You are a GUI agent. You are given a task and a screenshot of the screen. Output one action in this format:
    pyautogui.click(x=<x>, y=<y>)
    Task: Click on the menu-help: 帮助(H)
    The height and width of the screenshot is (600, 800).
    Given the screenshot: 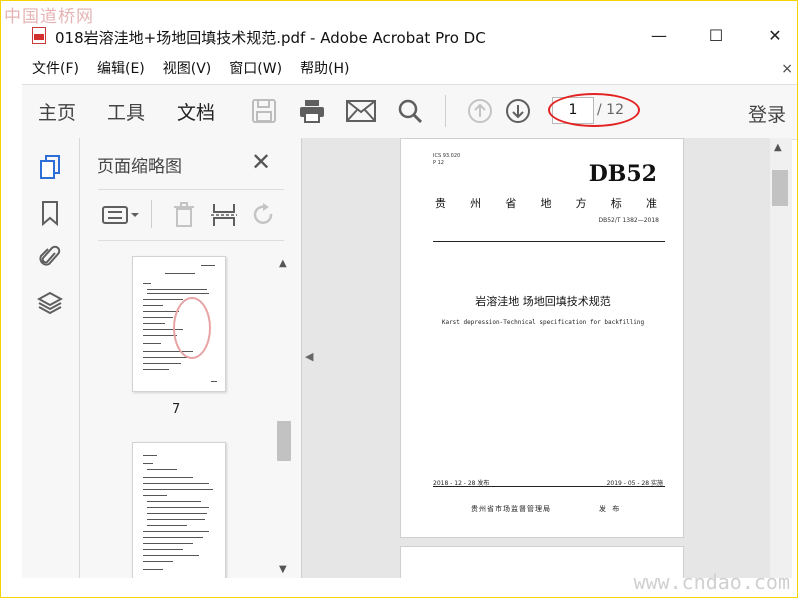 What is the action you would take?
    pyautogui.click(x=328, y=69)
    